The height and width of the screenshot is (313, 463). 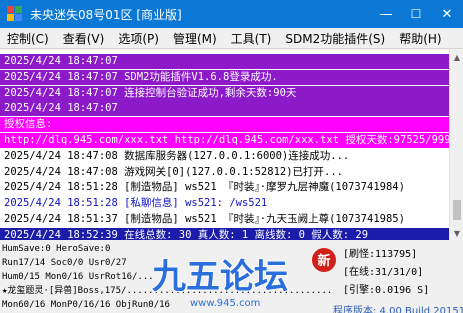 I want to click on maximize-button: ☐, so click(x=416, y=14).